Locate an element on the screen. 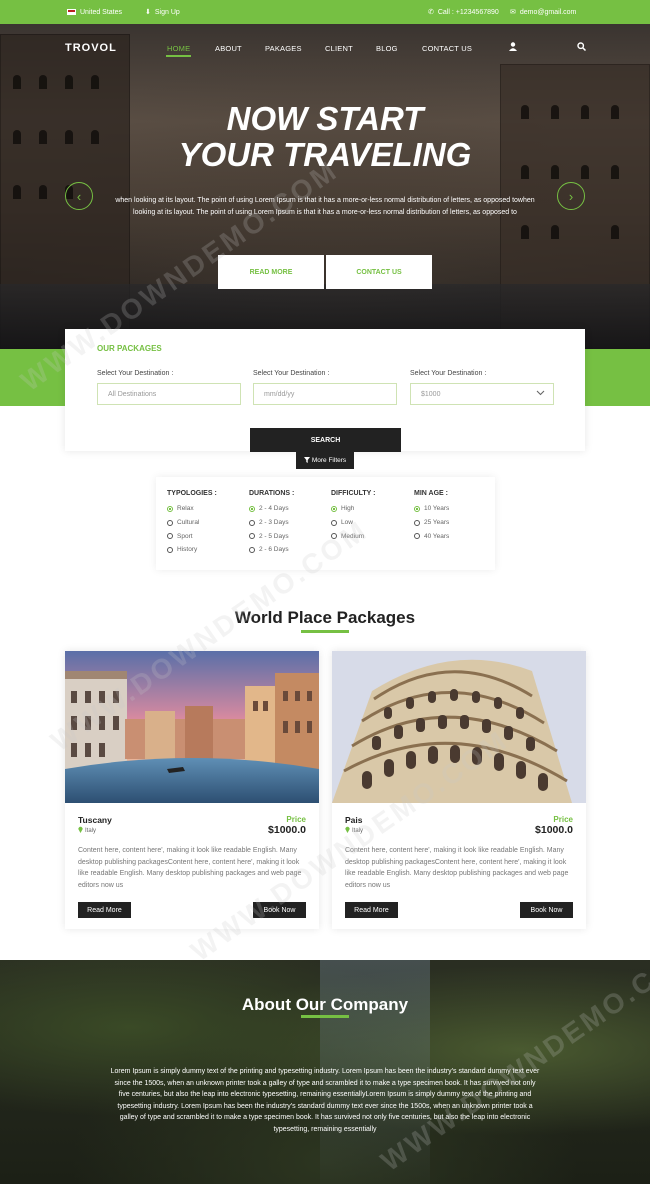 The image size is (650, 1184). filter-option: 25 Years is located at coordinates (431, 523).